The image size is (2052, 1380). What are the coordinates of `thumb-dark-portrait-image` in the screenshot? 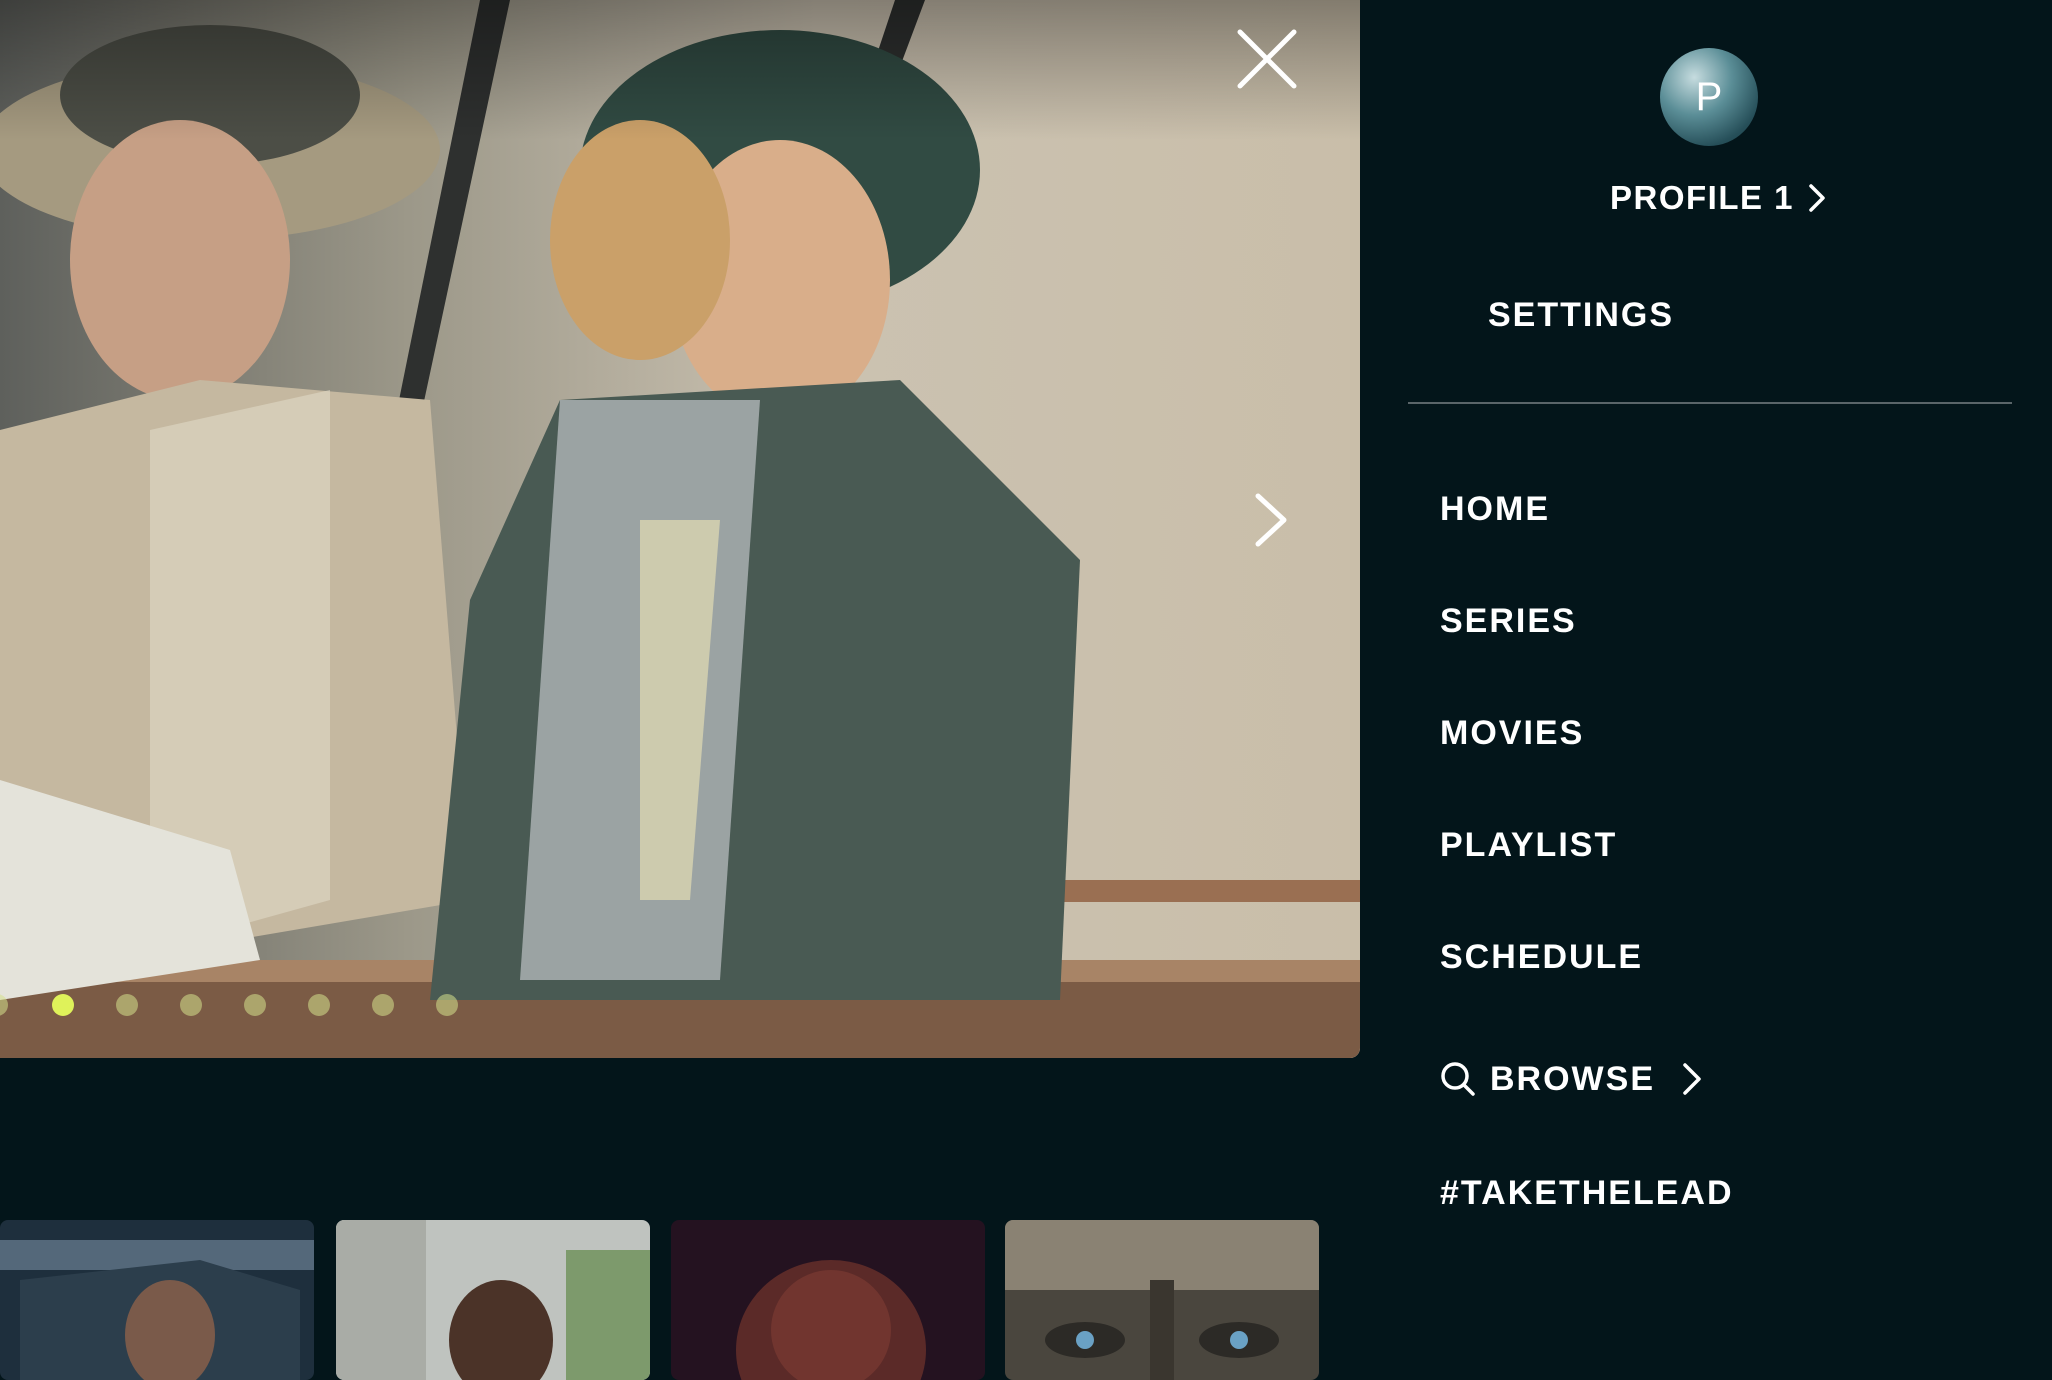 It's located at (828, 1300).